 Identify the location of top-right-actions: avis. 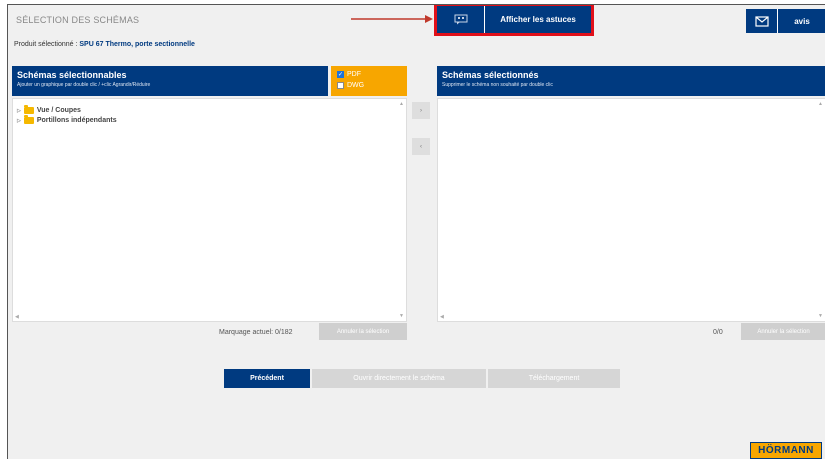
(785, 21).